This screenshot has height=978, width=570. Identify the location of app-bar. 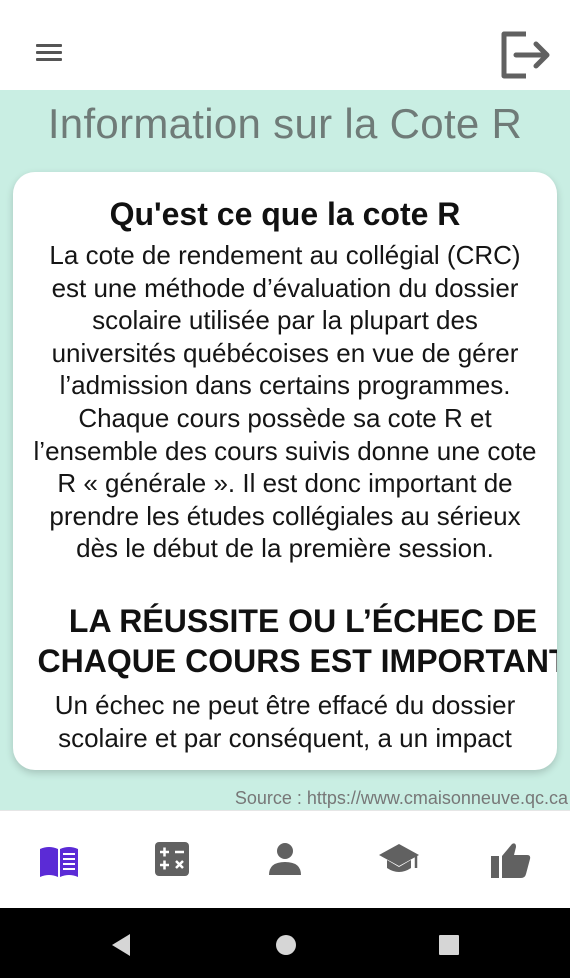
(285, 45).